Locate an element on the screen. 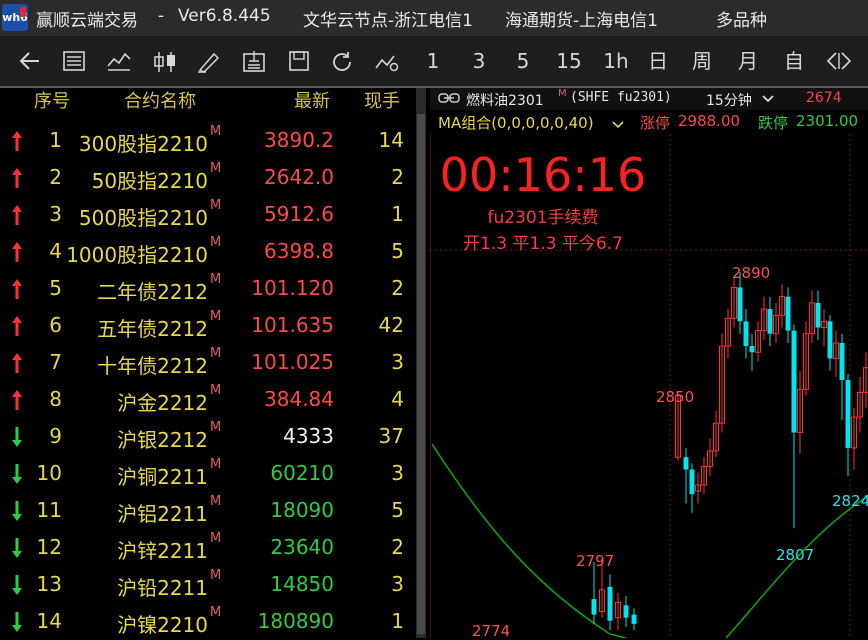 Image resolution: width=868 pixels, height=640 pixels. table-row: 3500股指2210M5912.61 is located at coordinates (208, 214).